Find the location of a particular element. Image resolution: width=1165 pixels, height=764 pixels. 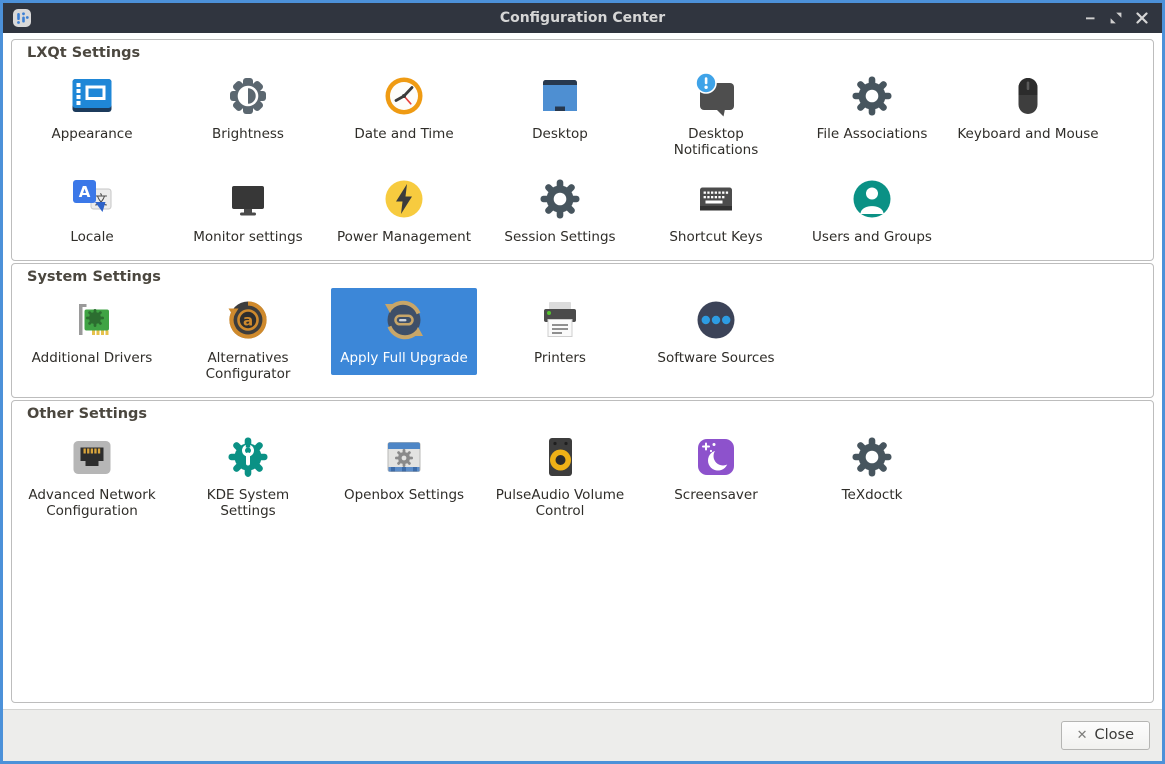

launcher-locale: 文 A Locale is located at coordinates (92, 210).